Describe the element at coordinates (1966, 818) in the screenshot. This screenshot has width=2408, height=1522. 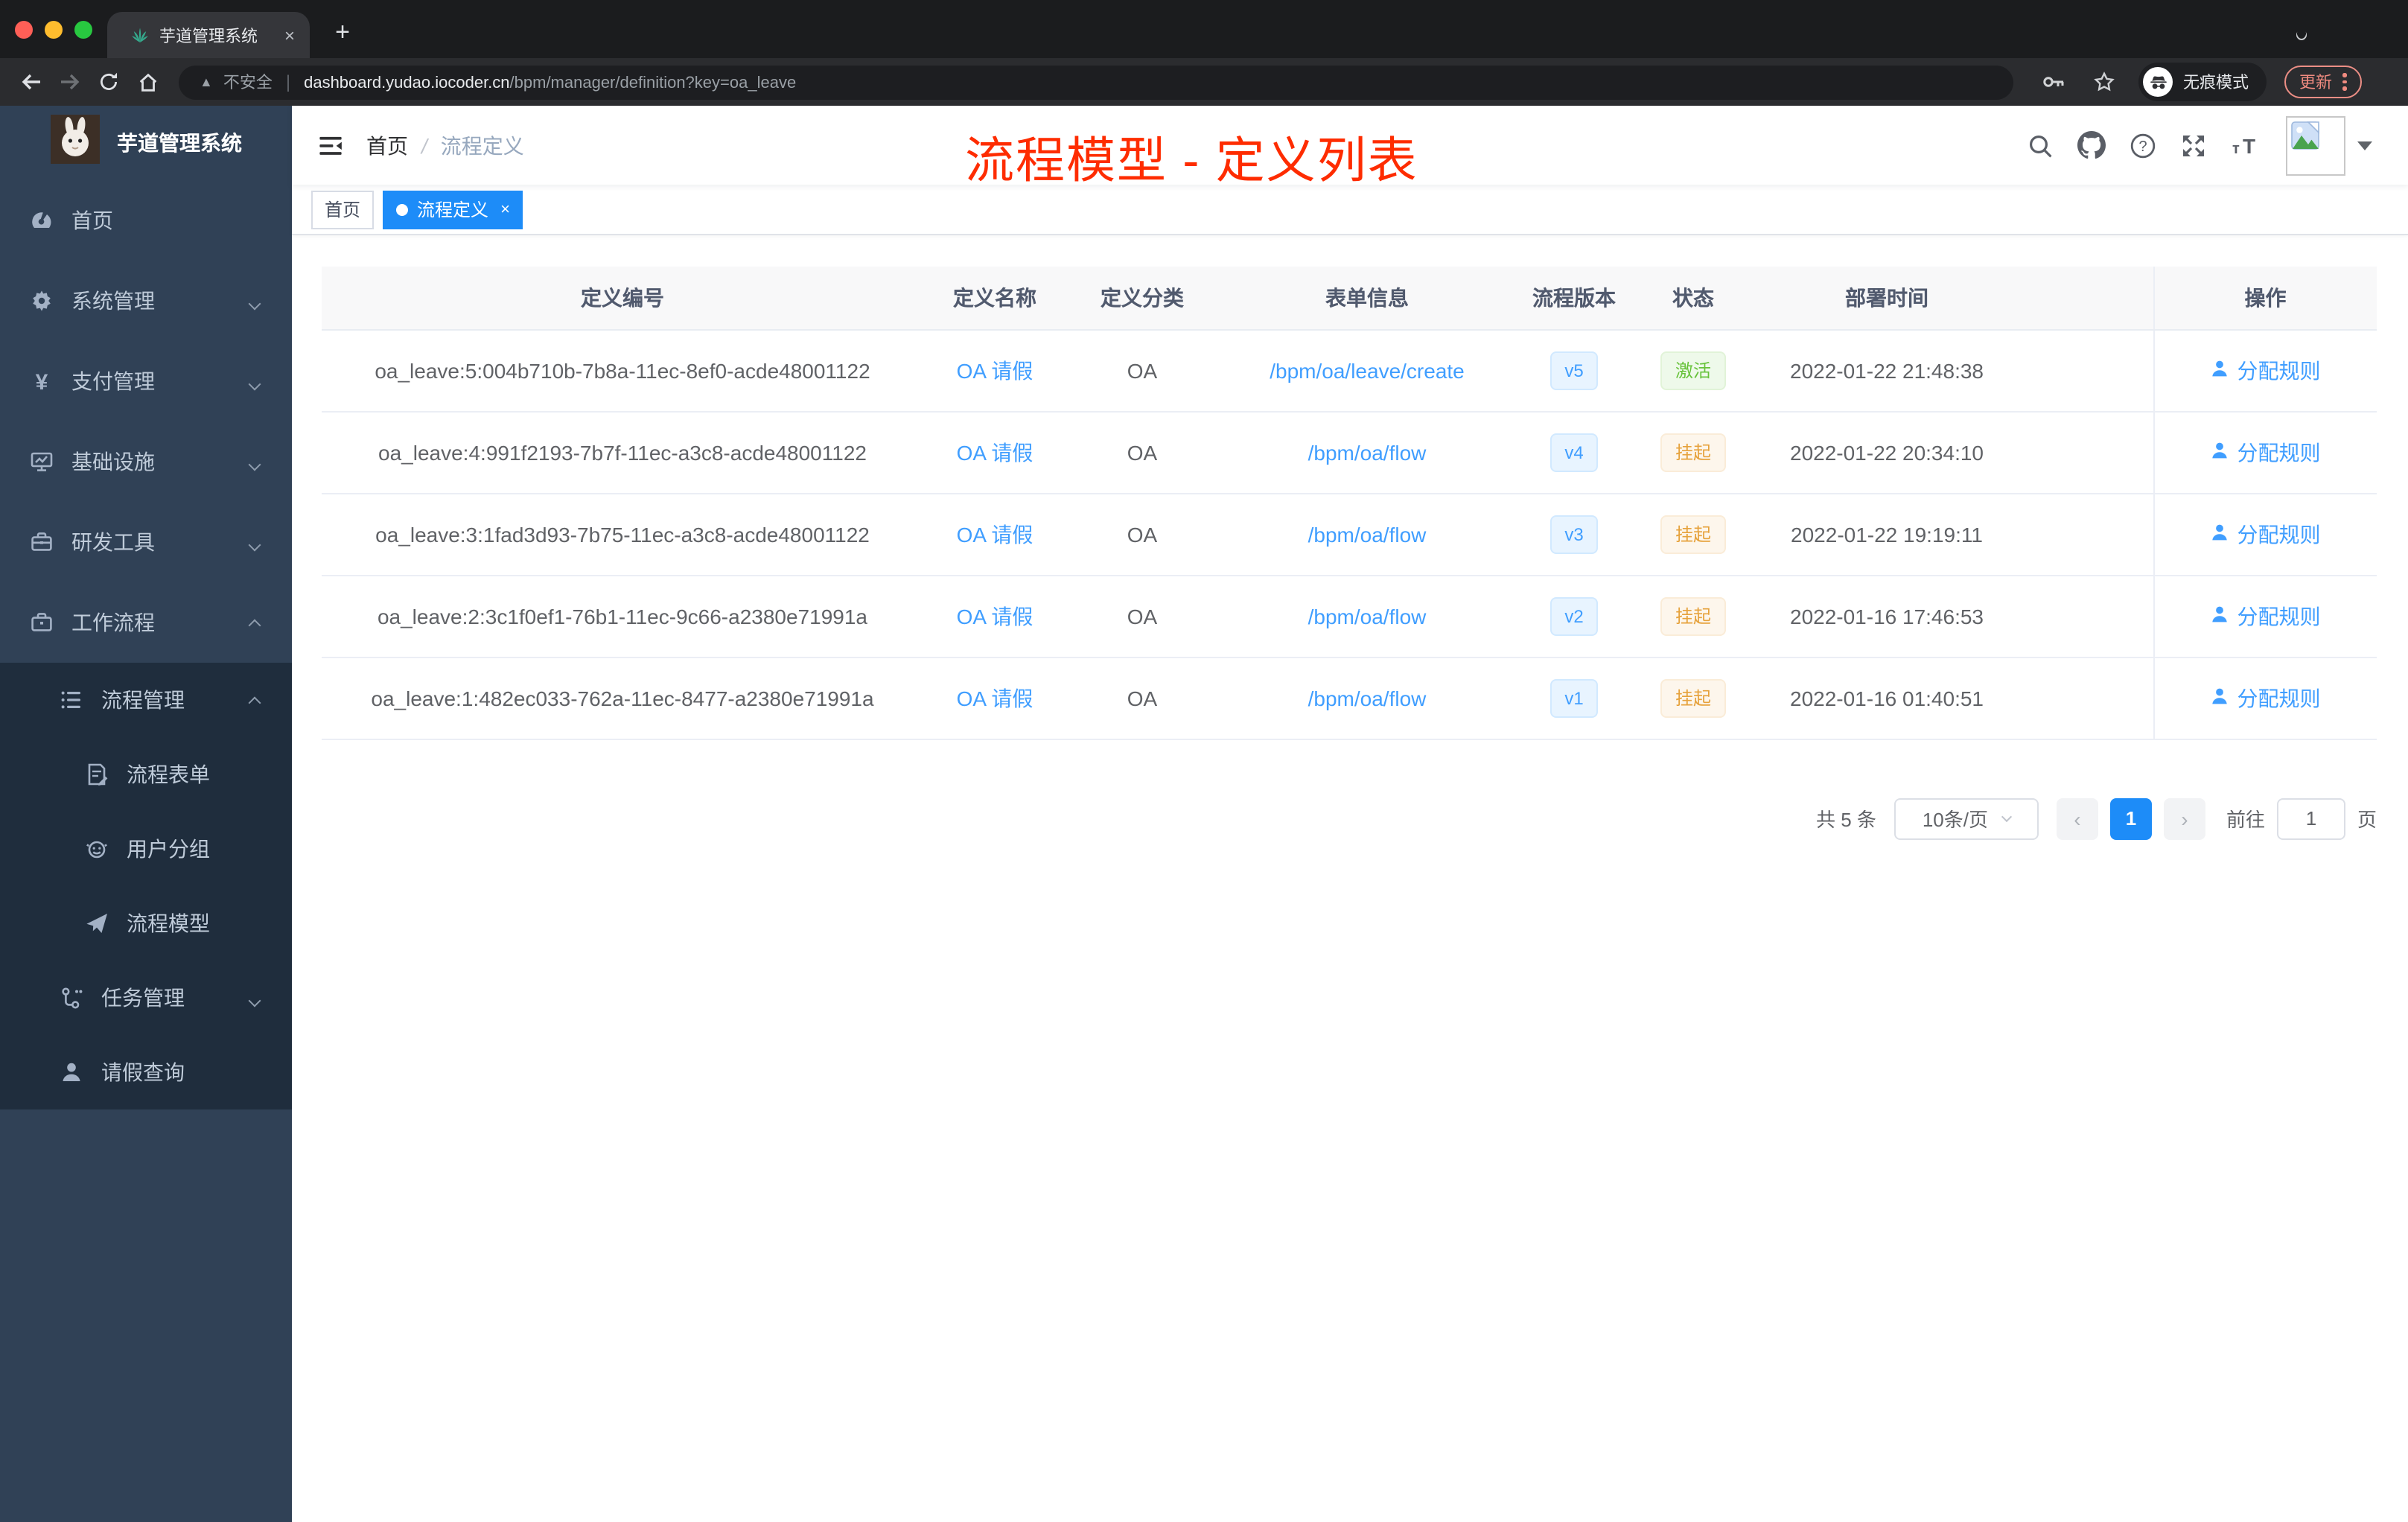
I see `page-size-select: 10条/页` at that location.